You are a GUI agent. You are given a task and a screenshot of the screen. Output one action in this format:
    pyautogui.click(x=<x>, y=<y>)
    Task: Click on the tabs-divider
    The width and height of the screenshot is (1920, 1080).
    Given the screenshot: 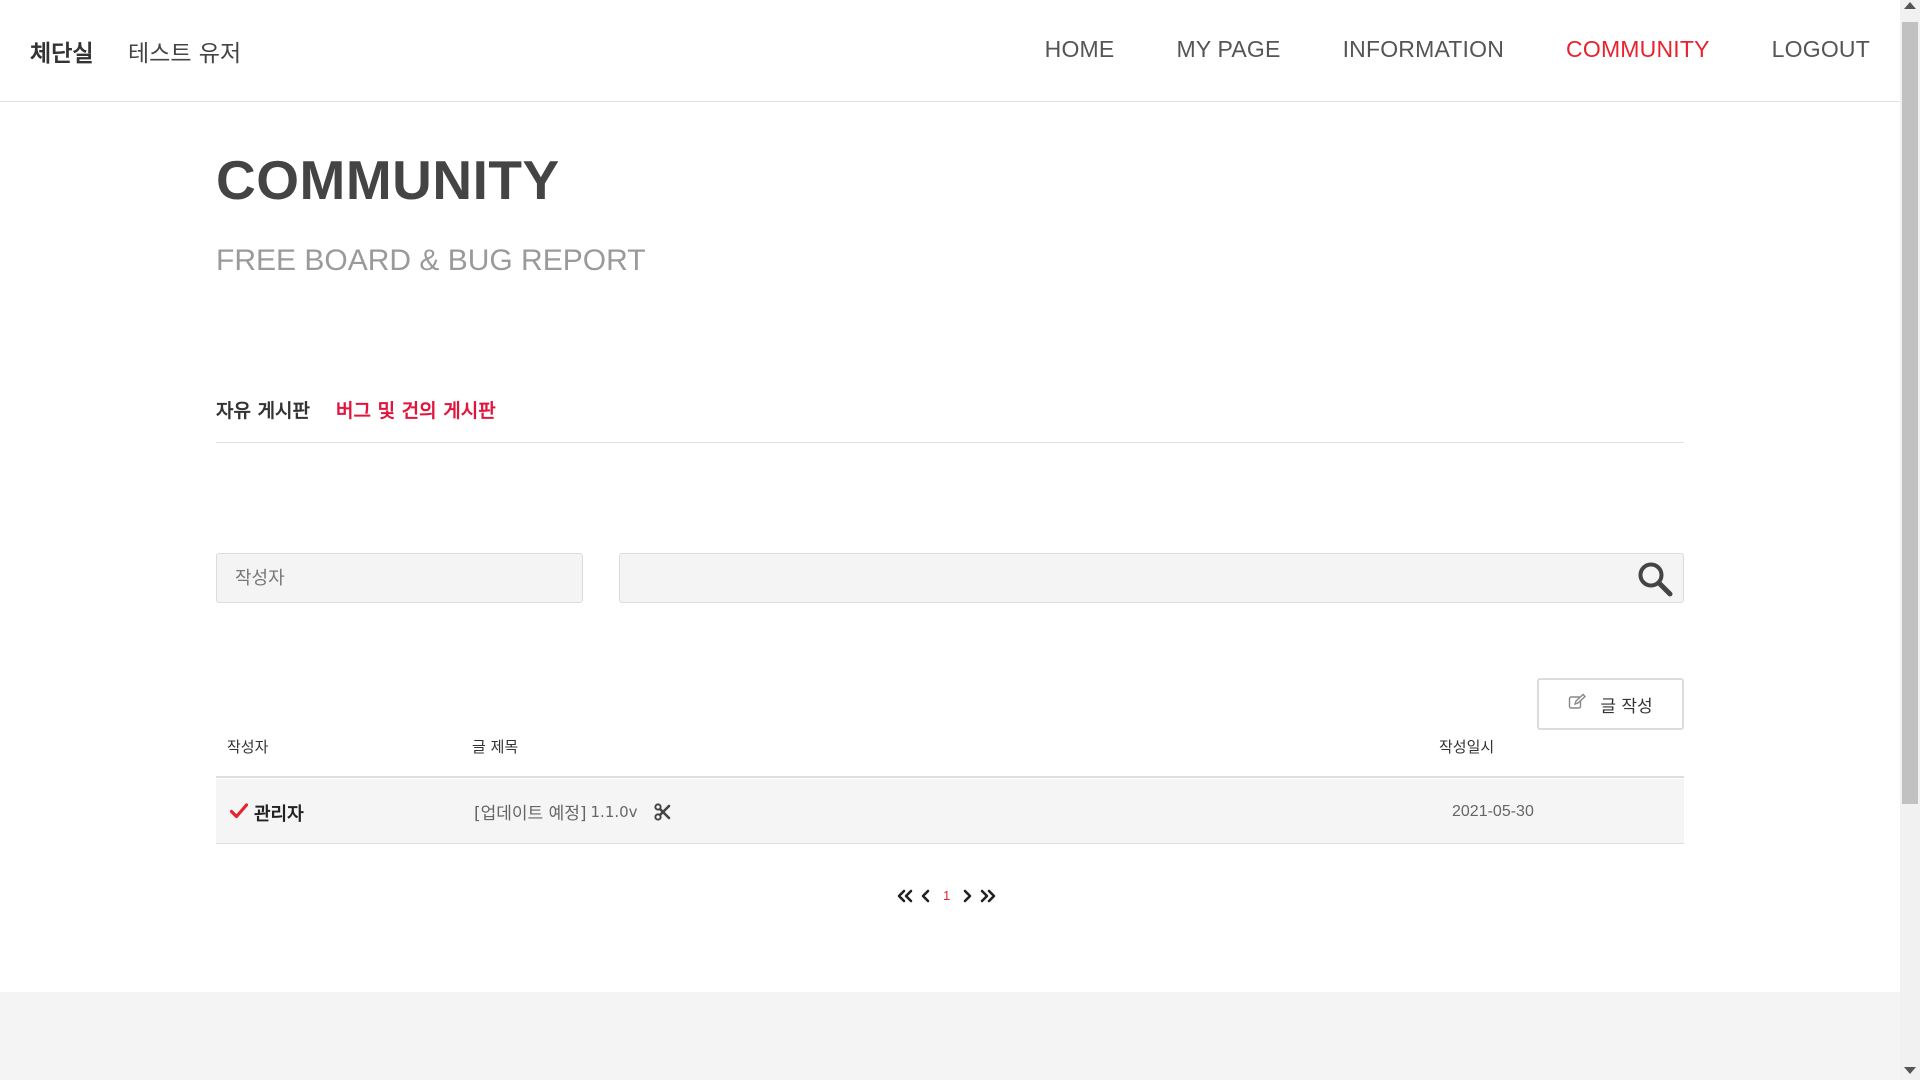 What is the action you would take?
    pyautogui.click(x=950, y=442)
    